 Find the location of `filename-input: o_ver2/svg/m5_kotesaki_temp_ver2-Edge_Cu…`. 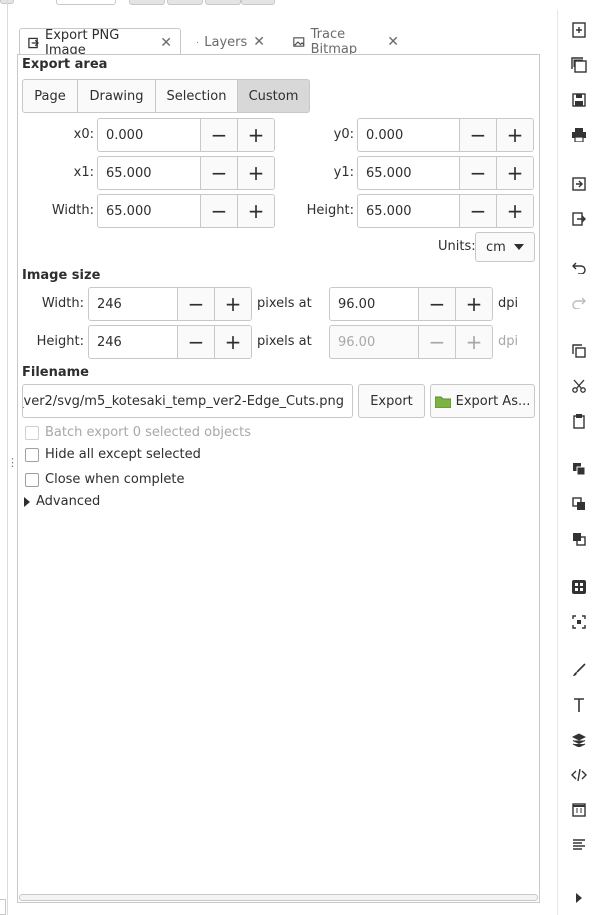

filename-input: o_ver2/svg/m5_kotesaki_temp_ver2-Edge_Cu… is located at coordinates (187, 401).